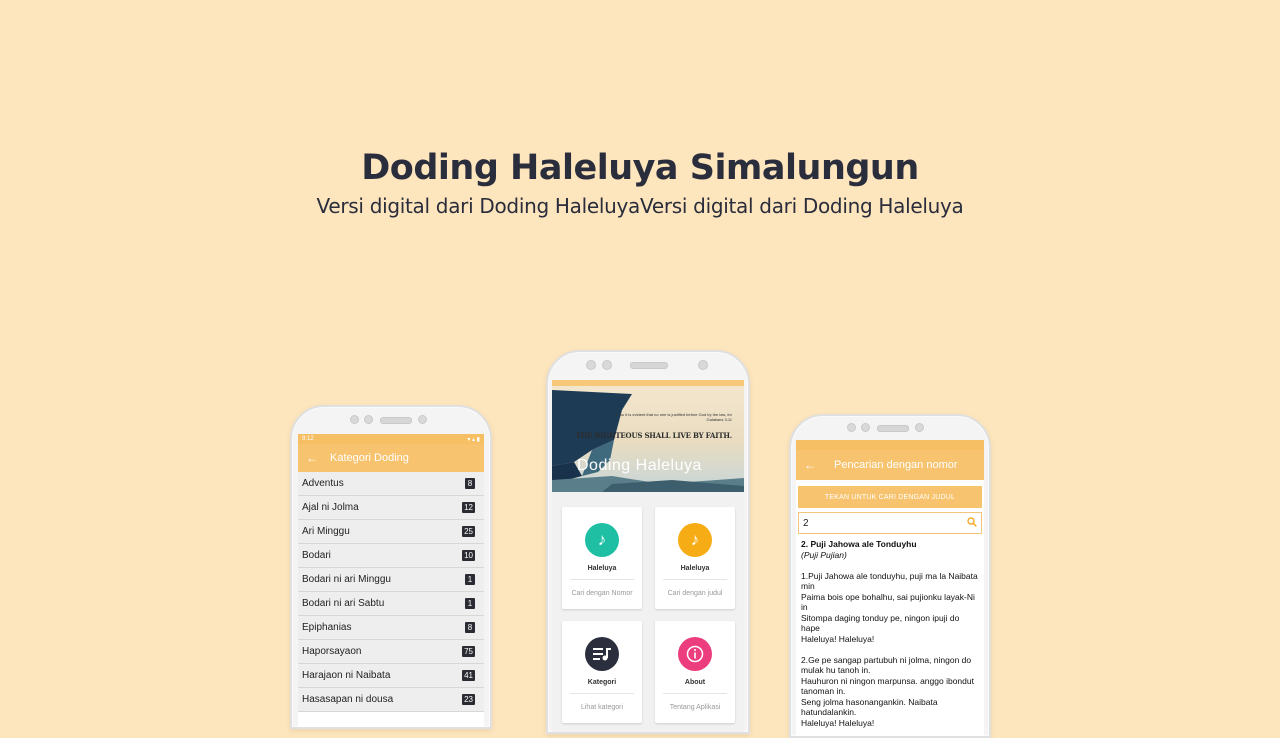  I want to click on list-item: Ari Minggu 25, so click(391, 532).